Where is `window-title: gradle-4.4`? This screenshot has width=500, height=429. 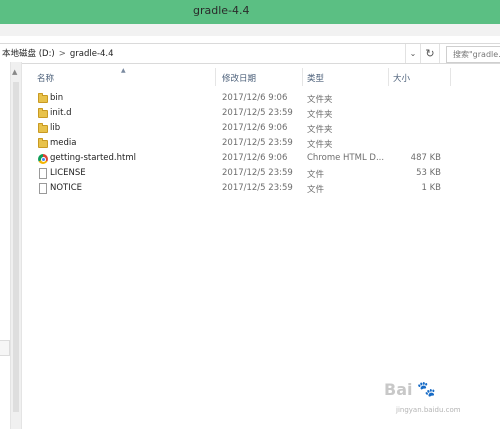
window-title: gradle-4.4 is located at coordinates (221, 10).